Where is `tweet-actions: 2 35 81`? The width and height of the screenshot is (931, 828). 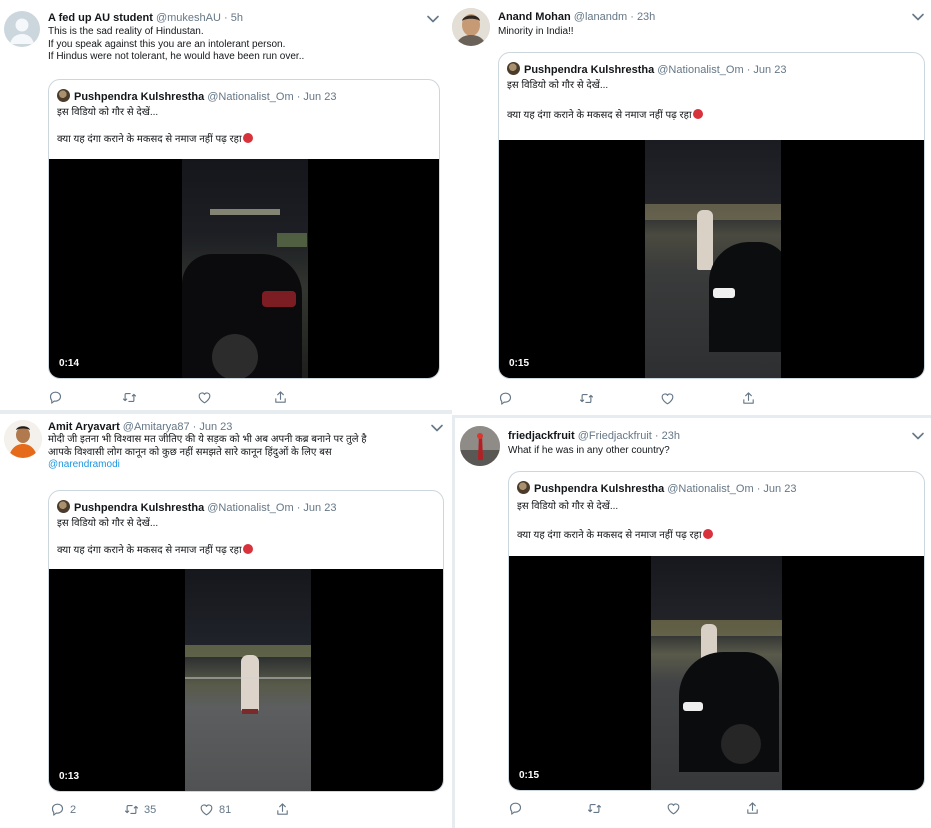
tweet-actions: 2 35 81 is located at coordinates (246, 810).